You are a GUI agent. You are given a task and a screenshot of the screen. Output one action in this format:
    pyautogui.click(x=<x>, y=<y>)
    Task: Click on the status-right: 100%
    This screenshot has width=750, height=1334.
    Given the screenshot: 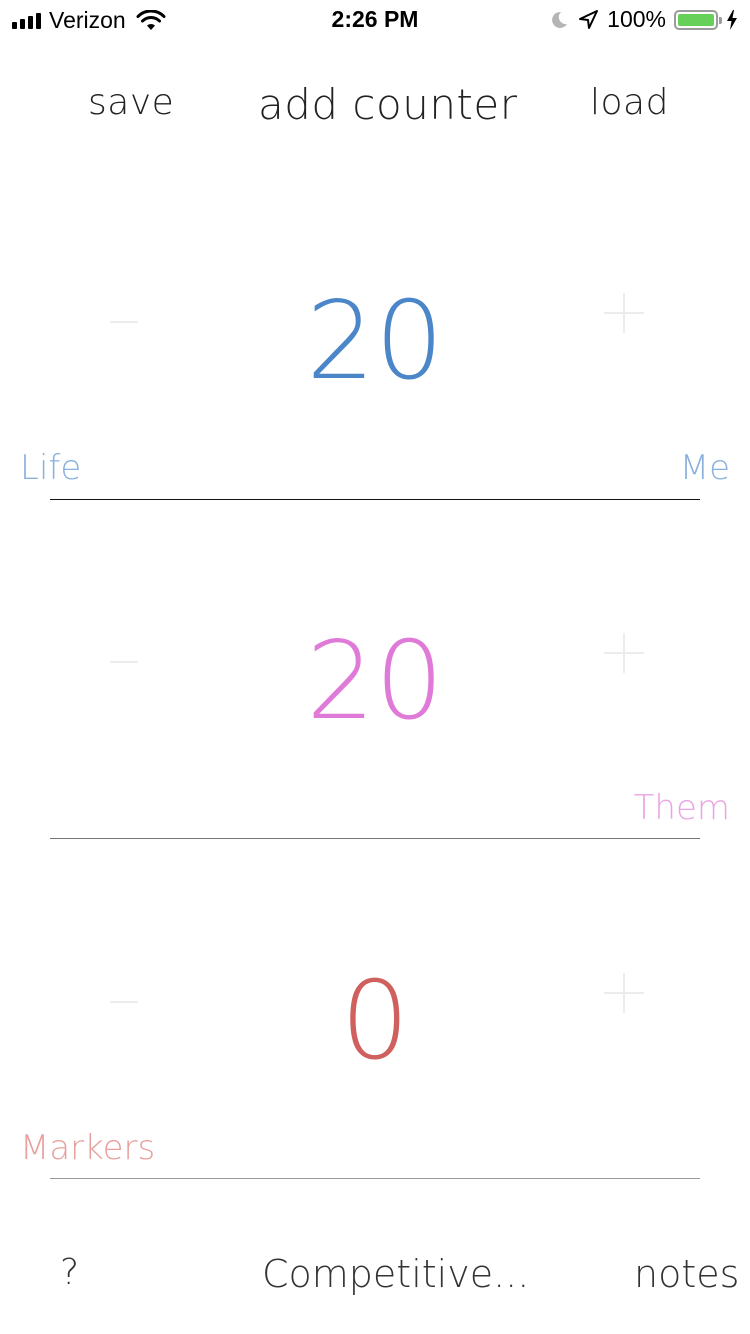 What is the action you would take?
    pyautogui.click(x=643, y=19)
    